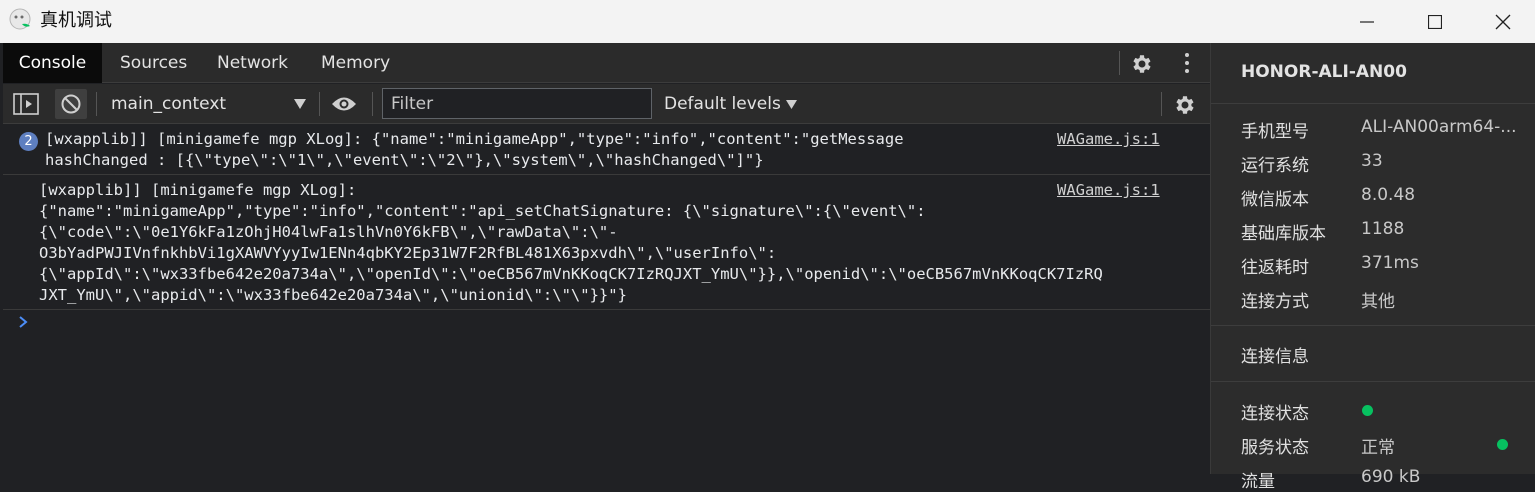 The height and width of the screenshot is (492, 1535). What do you see at coordinates (1187, 63) in the screenshot?
I see `more-options-icon` at bounding box center [1187, 63].